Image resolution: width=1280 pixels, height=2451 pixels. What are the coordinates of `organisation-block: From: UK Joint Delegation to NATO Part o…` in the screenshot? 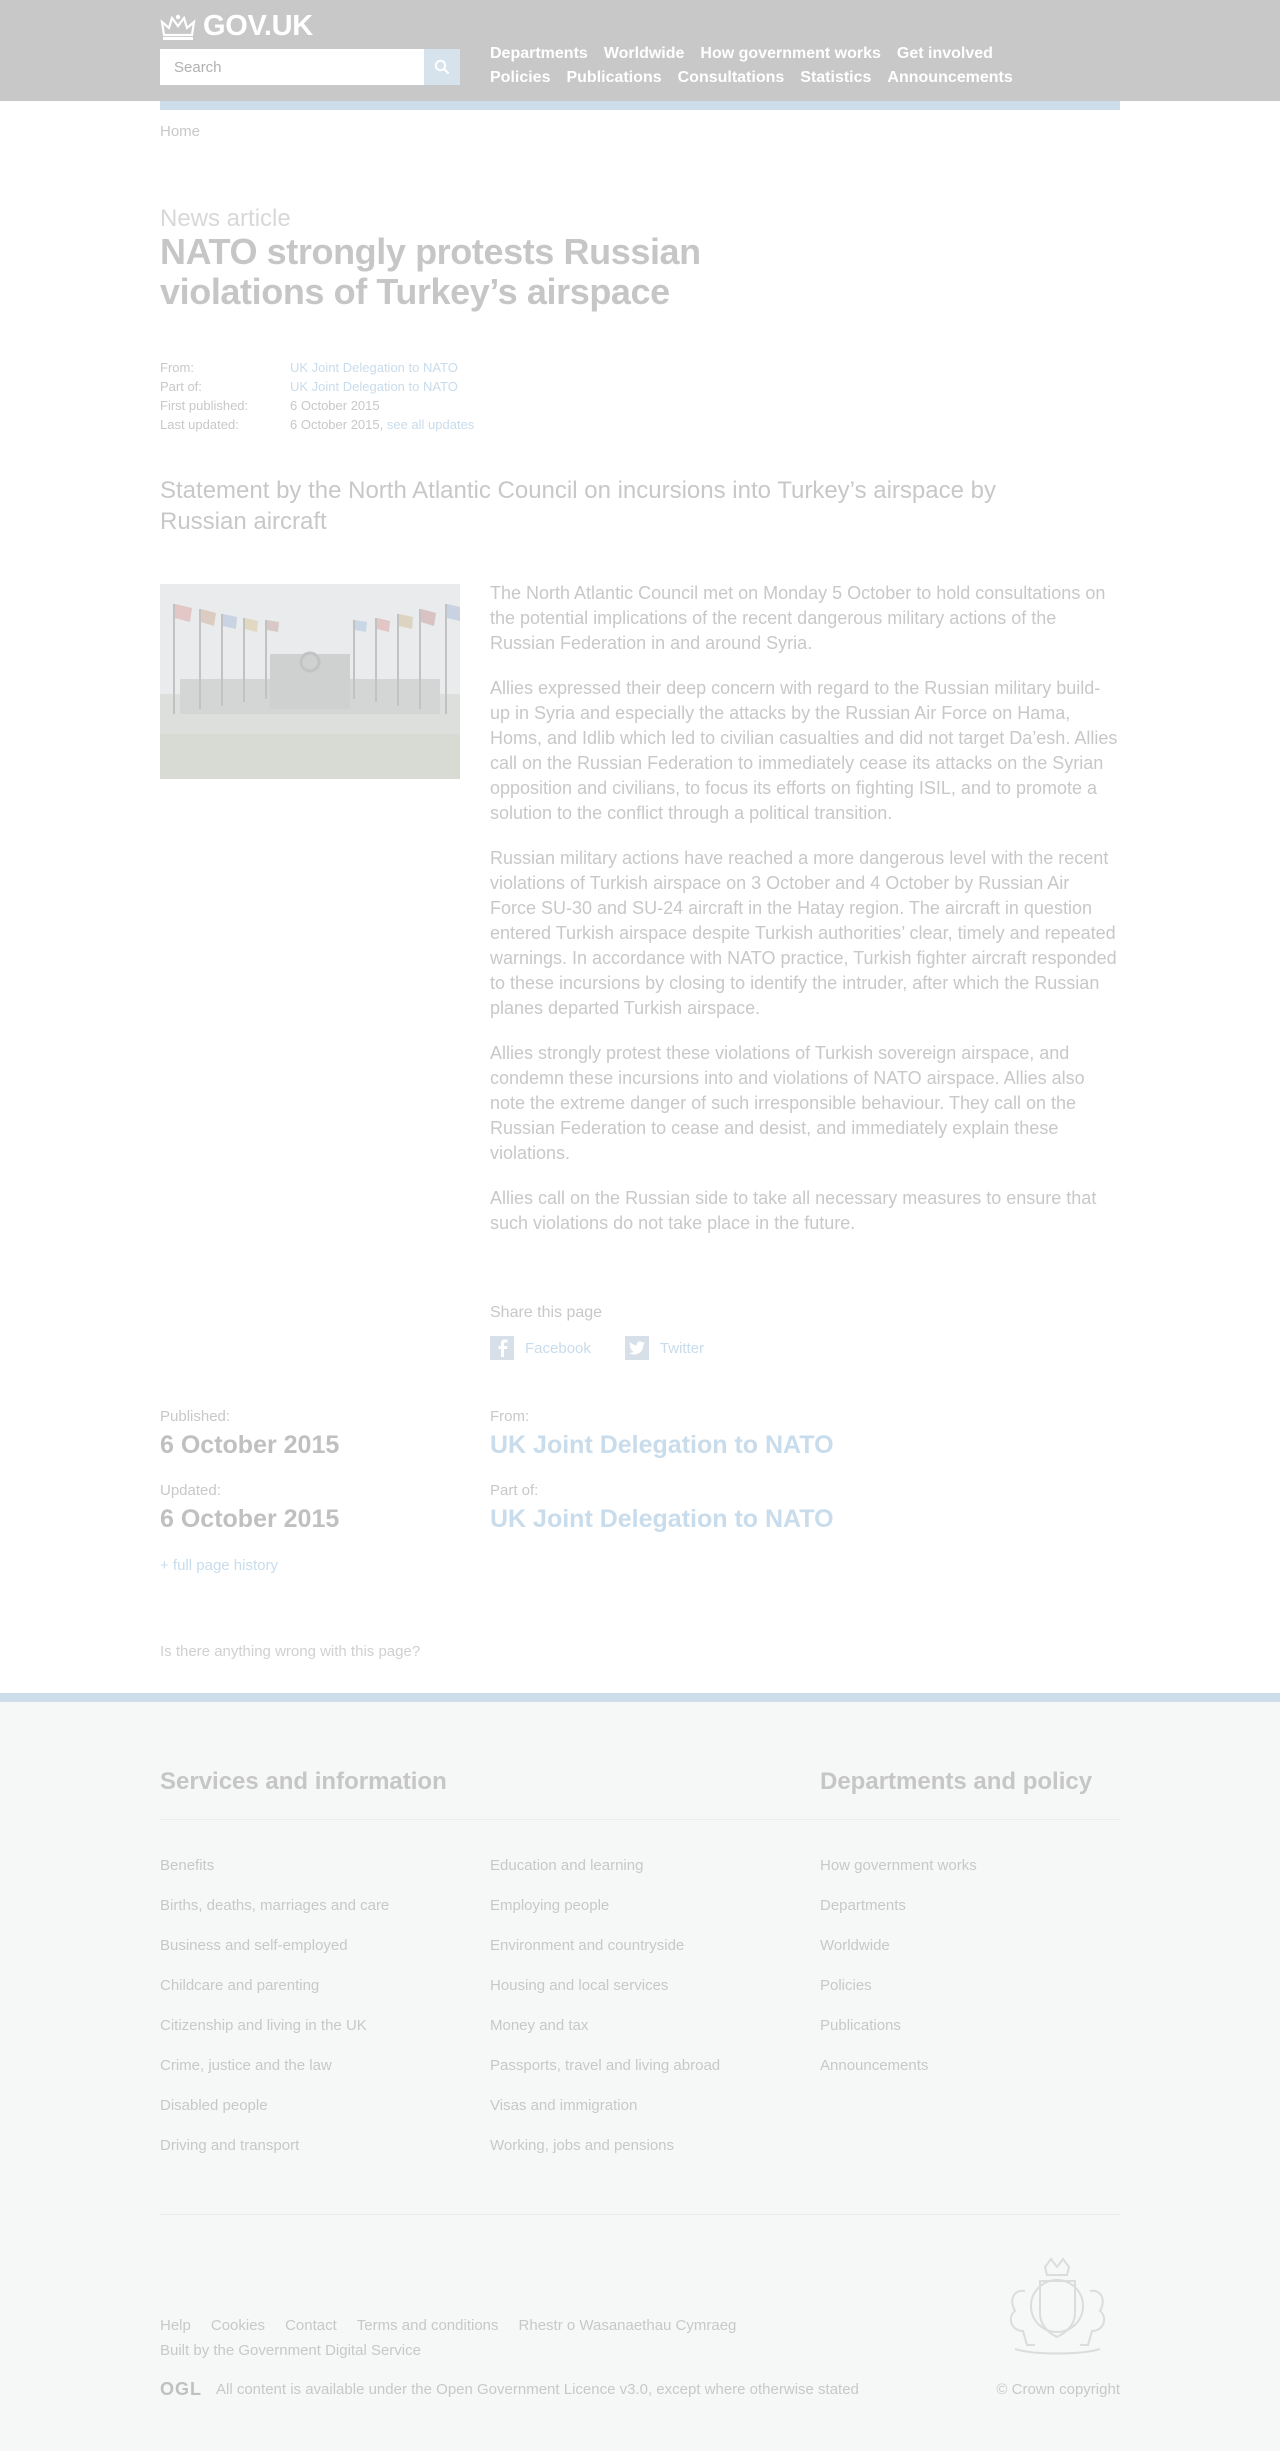 It's located at (662, 1471).